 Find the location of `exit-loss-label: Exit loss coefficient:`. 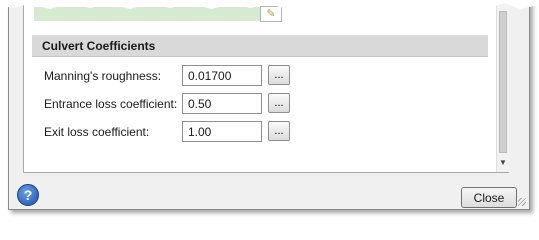

exit-loss-label: Exit loss coefficient: is located at coordinates (97, 132).